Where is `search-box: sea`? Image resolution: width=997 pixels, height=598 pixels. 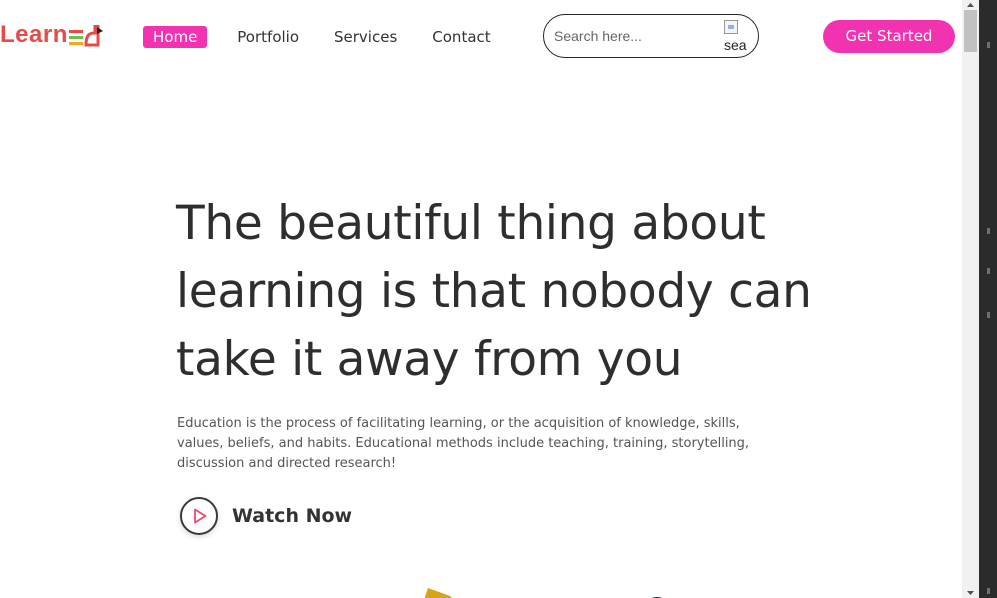
search-box: sea is located at coordinates (651, 36).